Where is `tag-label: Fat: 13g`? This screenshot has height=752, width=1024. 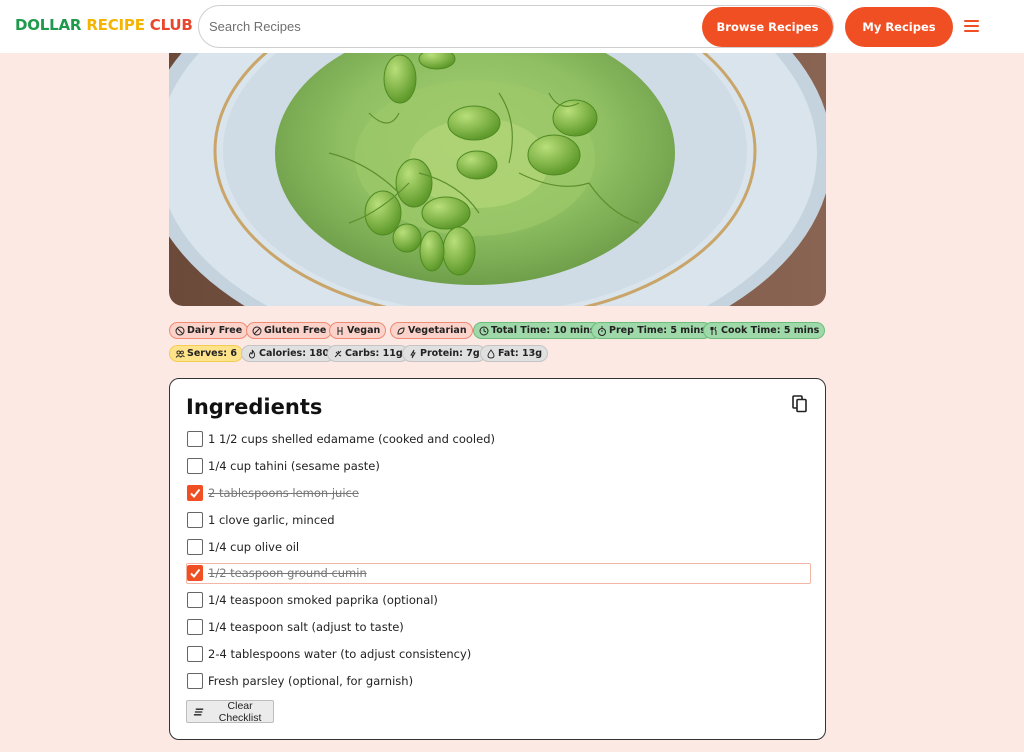
tag-label: Fat: 13g is located at coordinates (520, 353).